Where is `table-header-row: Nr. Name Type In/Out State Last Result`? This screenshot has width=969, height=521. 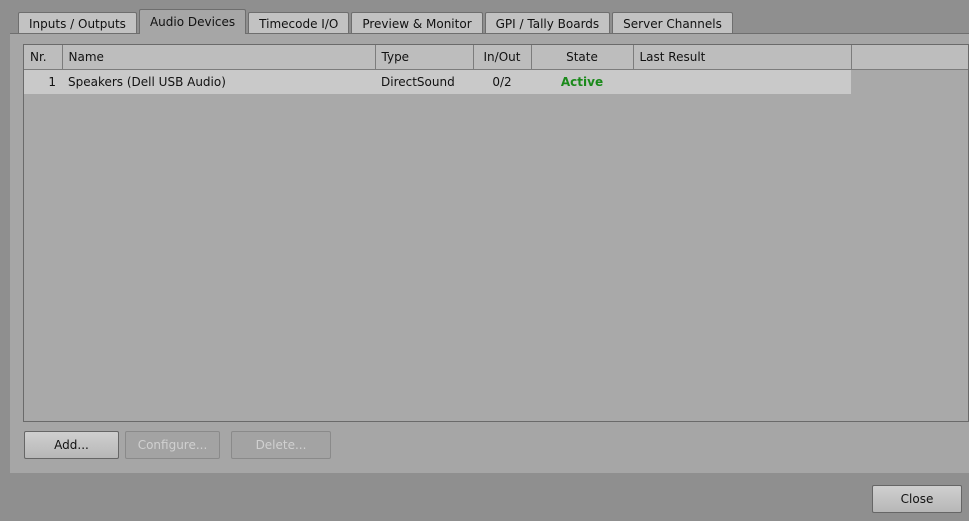
table-header-row: Nr. Name Type In/Out State Last Result is located at coordinates (496, 57).